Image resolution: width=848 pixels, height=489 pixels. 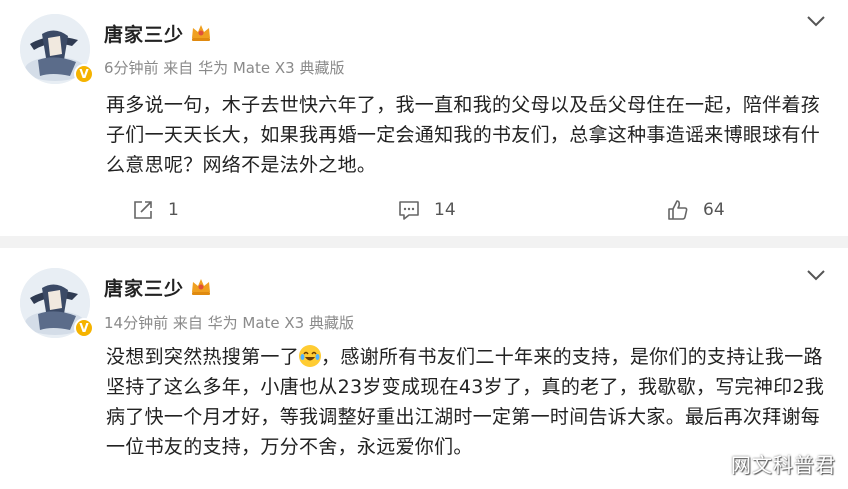 What do you see at coordinates (783, 465) in the screenshot?
I see `watermark: 网文科普君` at bounding box center [783, 465].